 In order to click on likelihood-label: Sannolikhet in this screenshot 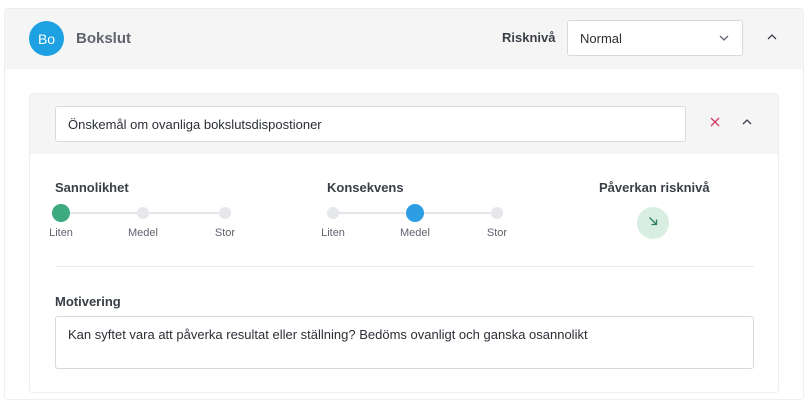, I will do `click(92, 187)`.